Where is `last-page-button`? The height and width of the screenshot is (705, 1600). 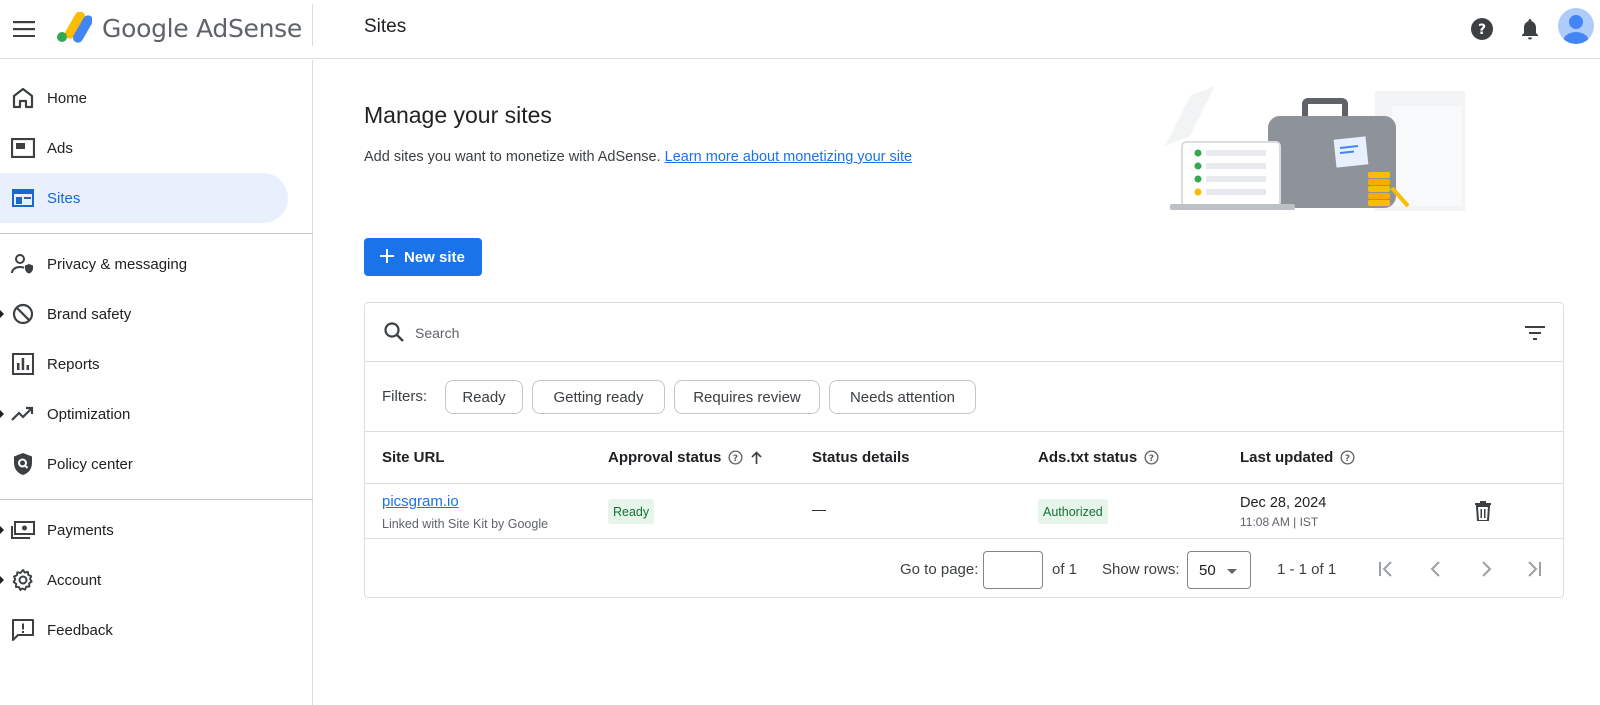
last-page-button is located at coordinates (1534, 569).